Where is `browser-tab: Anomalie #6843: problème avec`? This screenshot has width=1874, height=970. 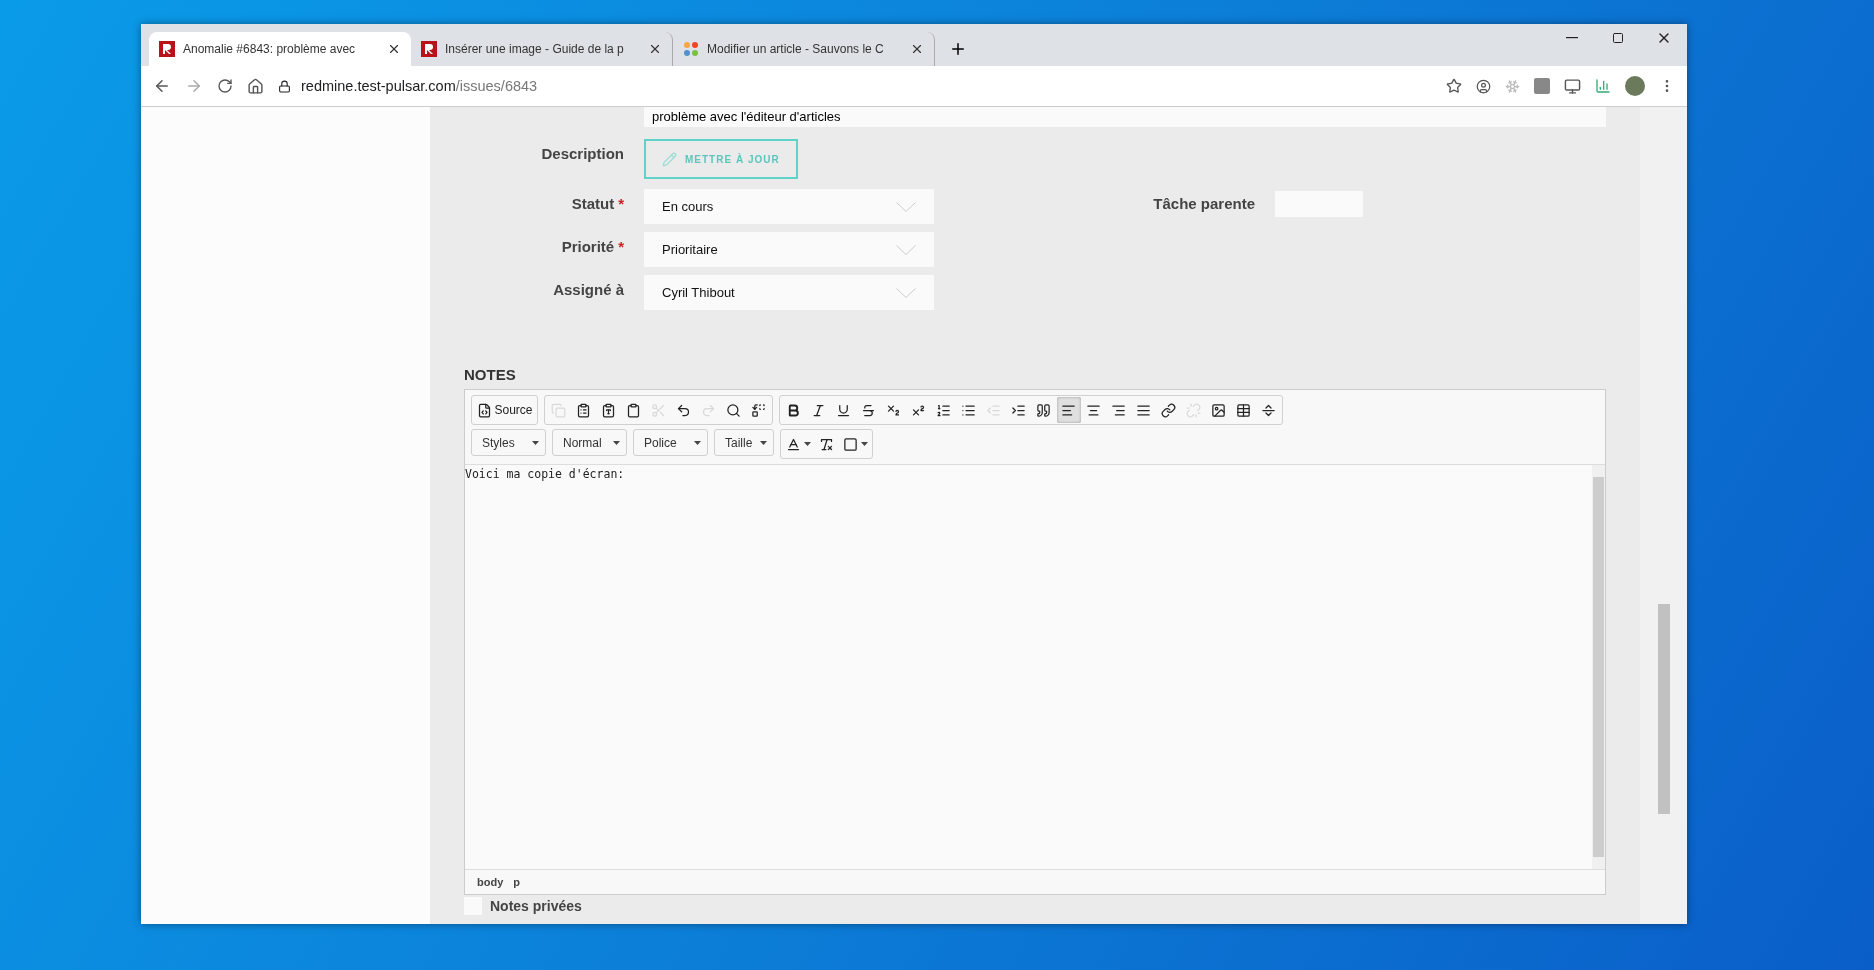 browser-tab: Anomalie #6843: problème avec is located at coordinates (280, 49).